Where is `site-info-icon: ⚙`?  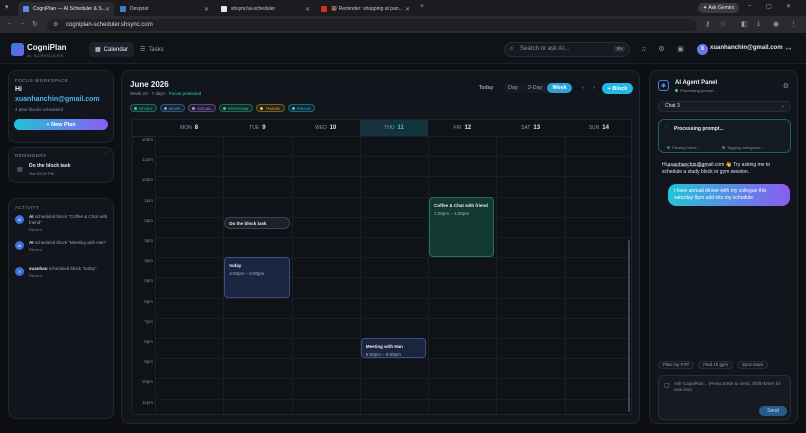 site-info-icon: ⚙ is located at coordinates (55, 25).